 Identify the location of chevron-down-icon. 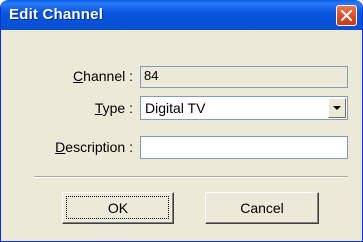
(337, 108).